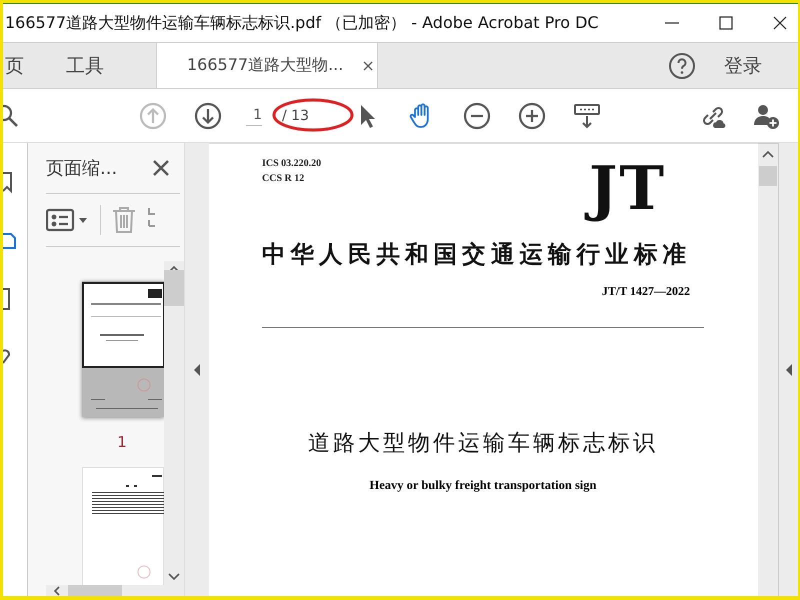 This screenshot has height=600, width=800. I want to click on collapse-right-icon, so click(789, 369).